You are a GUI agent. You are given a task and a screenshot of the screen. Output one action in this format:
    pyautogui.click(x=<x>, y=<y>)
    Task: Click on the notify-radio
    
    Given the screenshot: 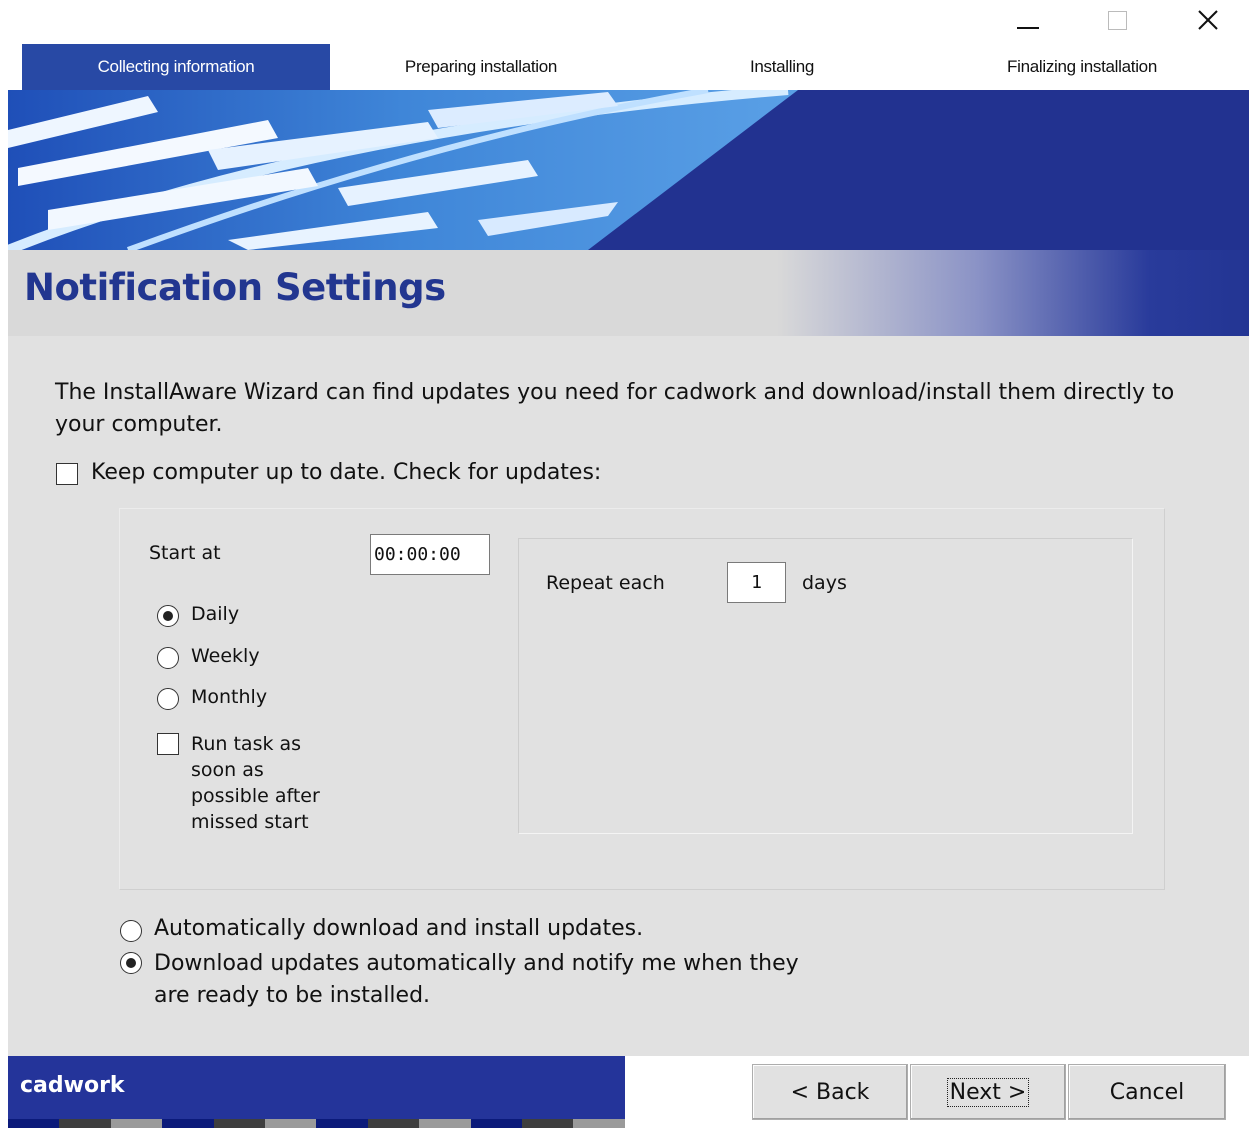 What is the action you would take?
    pyautogui.click(x=131, y=963)
    